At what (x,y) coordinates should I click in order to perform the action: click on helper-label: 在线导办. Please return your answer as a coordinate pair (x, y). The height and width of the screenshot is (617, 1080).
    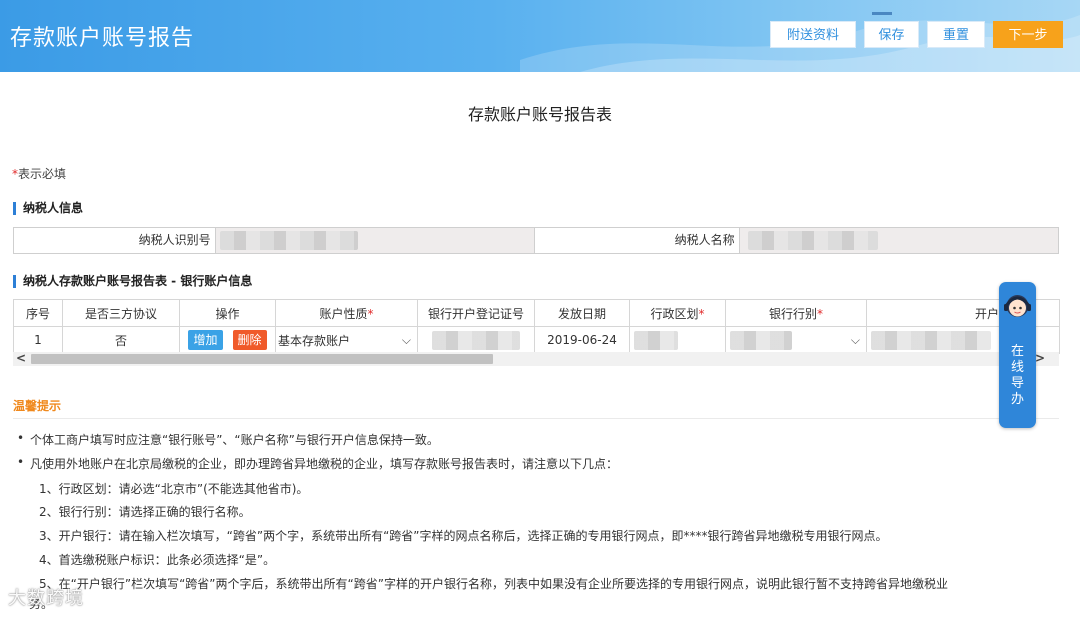
    Looking at the image, I should click on (1017, 375).